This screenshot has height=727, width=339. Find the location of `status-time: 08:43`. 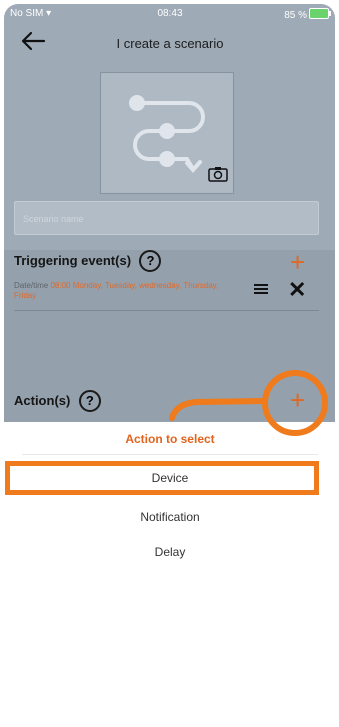

status-time: 08:43 is located at coordinates (170, 13).